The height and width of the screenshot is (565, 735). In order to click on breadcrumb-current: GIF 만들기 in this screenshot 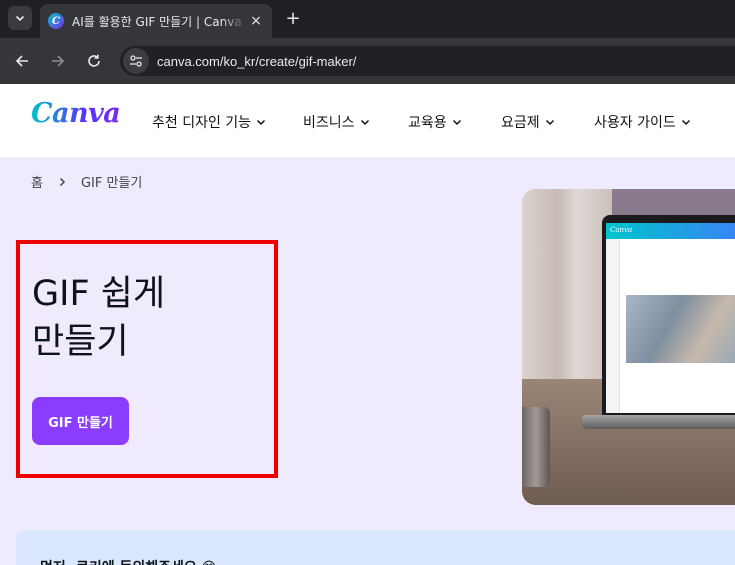, I will do `click(111, 183)`.